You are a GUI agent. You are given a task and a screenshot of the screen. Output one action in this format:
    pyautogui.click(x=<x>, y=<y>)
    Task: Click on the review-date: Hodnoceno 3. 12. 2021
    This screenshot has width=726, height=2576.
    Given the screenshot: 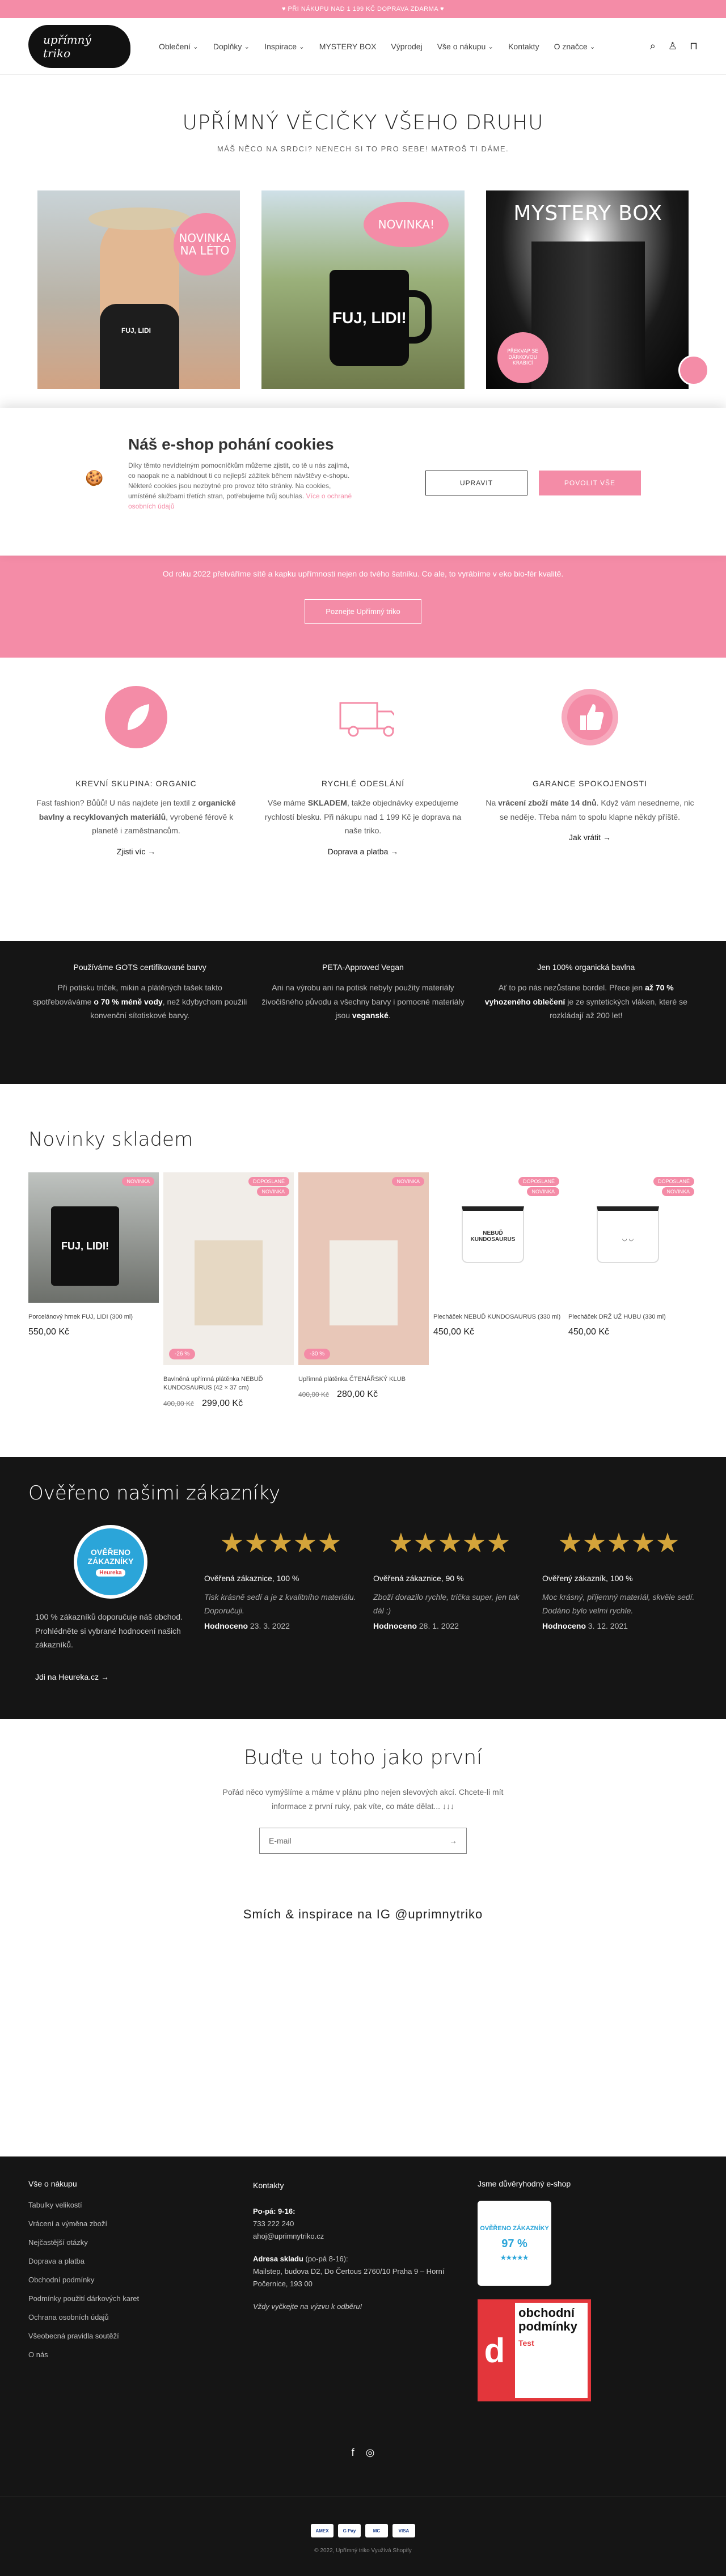 What is the action you would take?
    pyautogui.click(x=585, y=1625)
    